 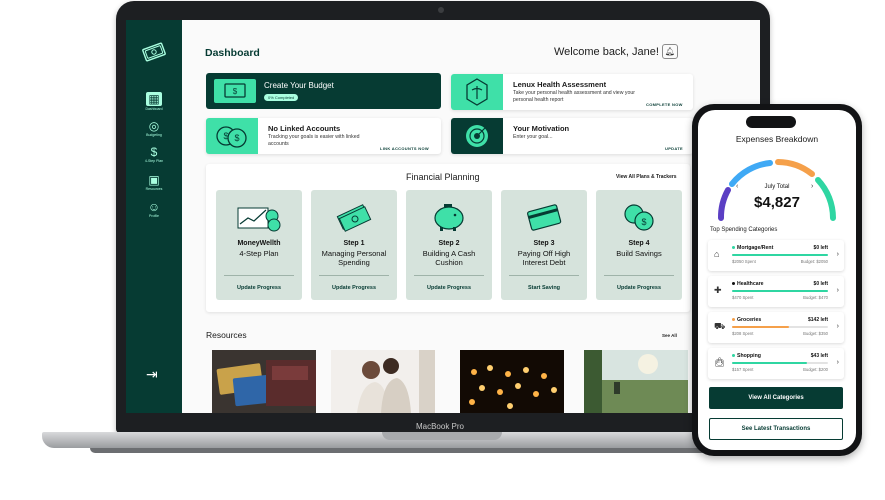 I want to click on category-spent: $2050 Spent, so click(x=744, y=261).